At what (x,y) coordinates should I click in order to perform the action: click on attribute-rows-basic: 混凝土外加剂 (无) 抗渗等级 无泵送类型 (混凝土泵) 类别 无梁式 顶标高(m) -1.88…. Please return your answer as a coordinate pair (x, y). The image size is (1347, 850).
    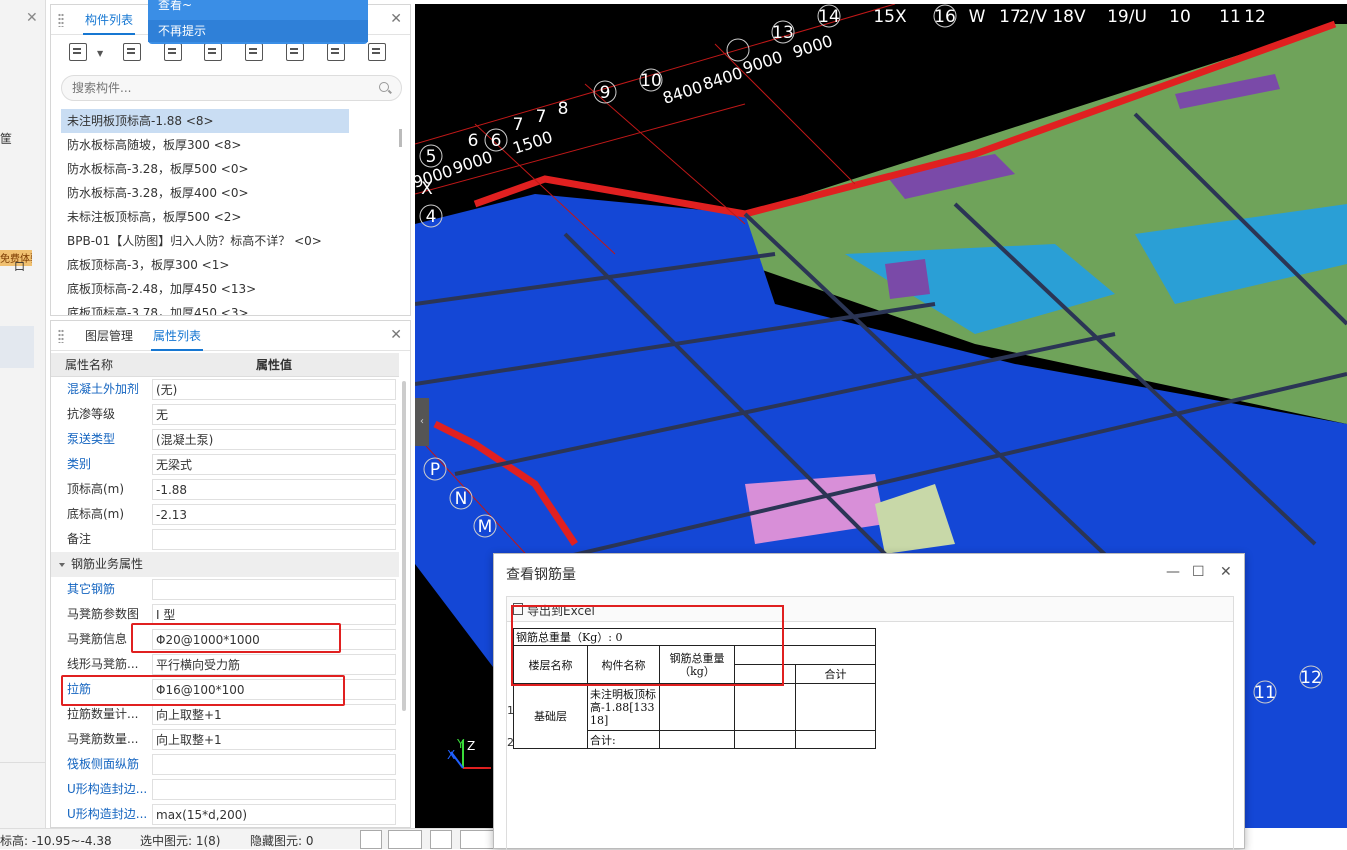
    Looking at the image, I should click on (225, 464).